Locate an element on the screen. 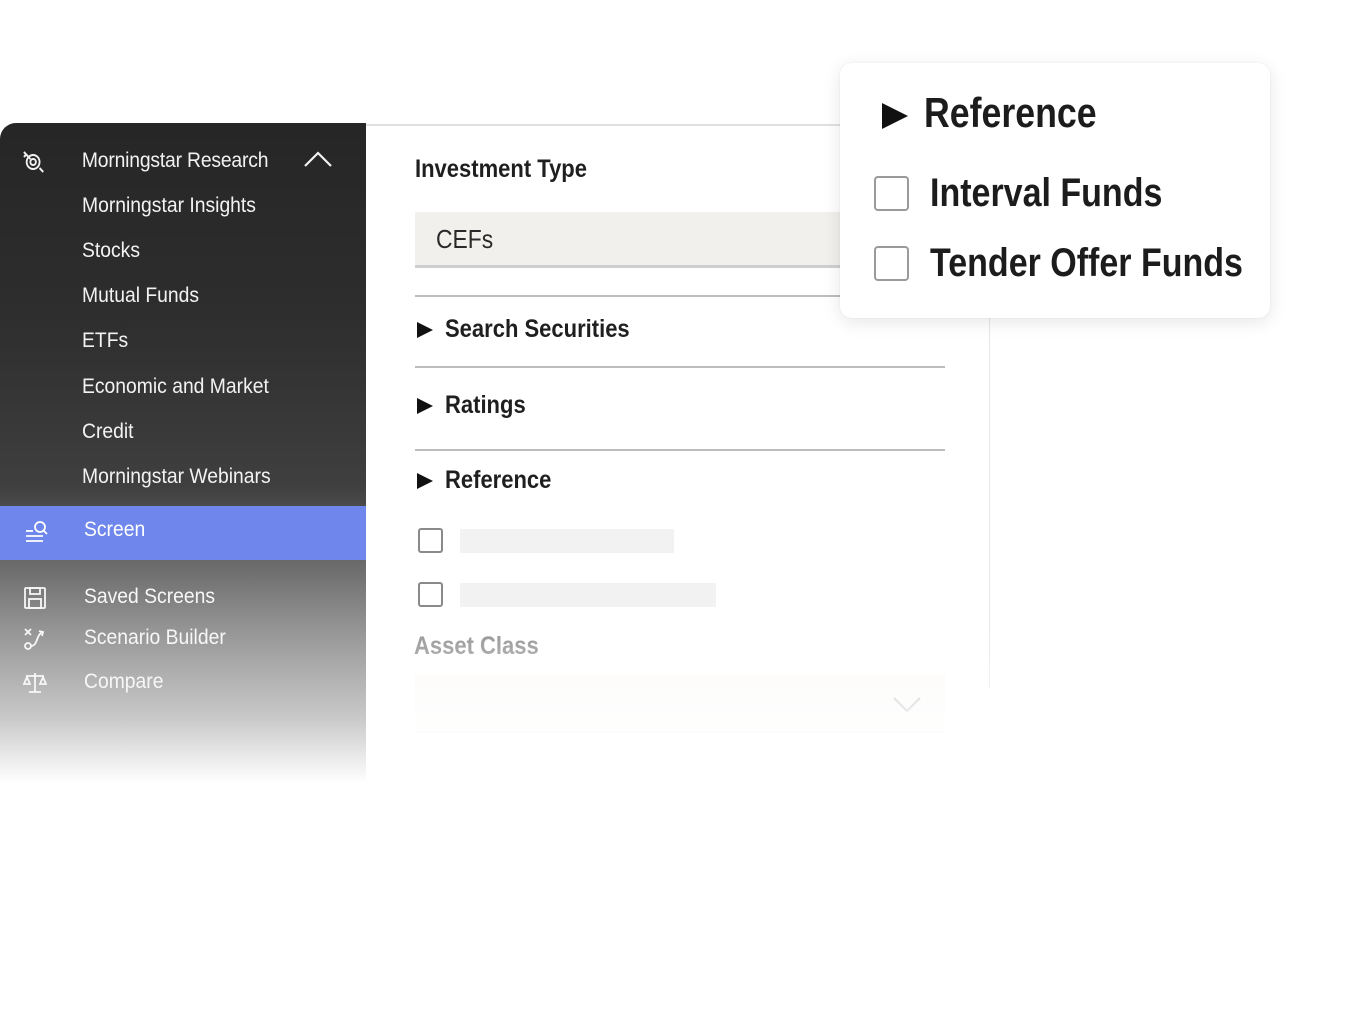 The width and height of the screenshot is (1350, 1013). interval-funds-checkbox is located at coordinates (891, 193).